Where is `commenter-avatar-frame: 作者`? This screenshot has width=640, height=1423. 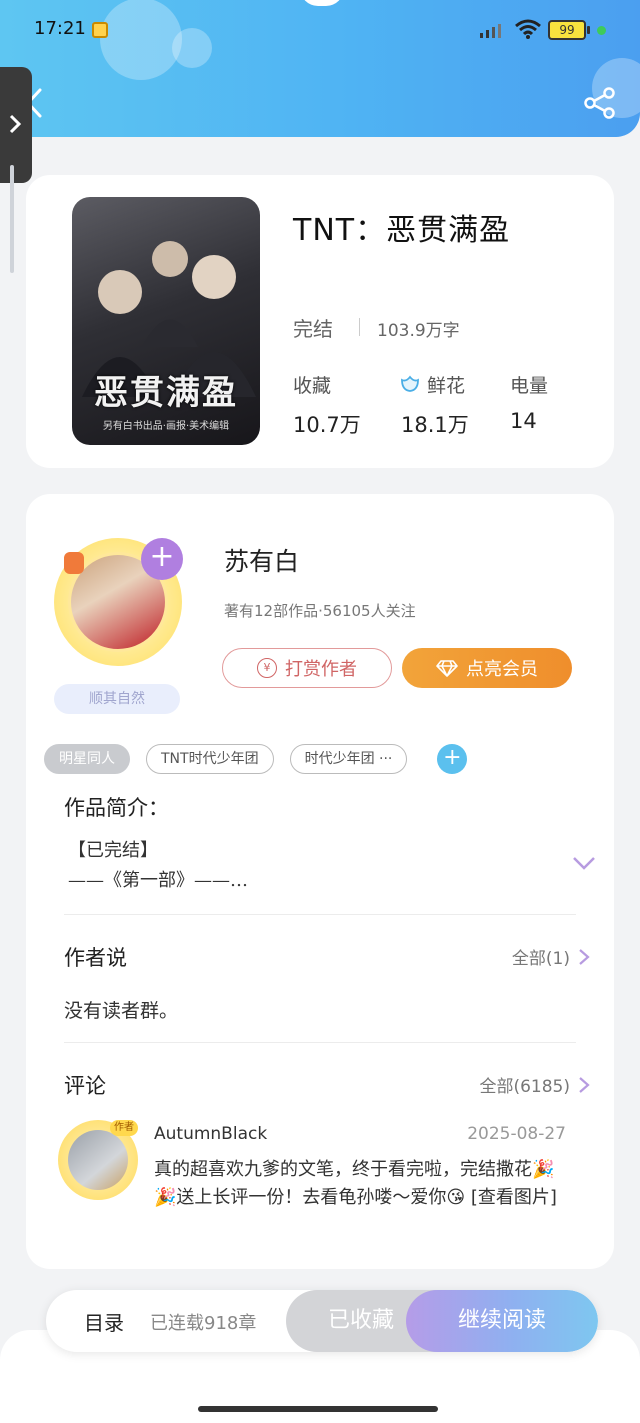 commenter-avatar-frame: 作者 is located at coordinates (98, 1160).